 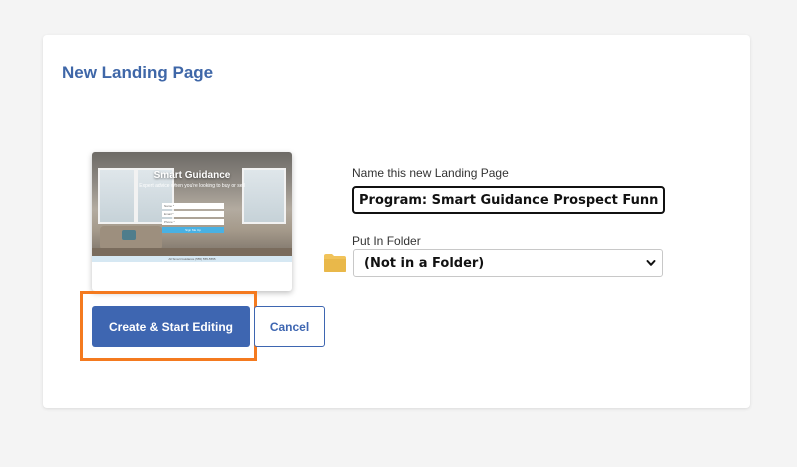 What do you see at coordinates (430, 173) in the screenshot?
I see `name-field-label: Name this new Landing Page` at bounding box center [430, 173].